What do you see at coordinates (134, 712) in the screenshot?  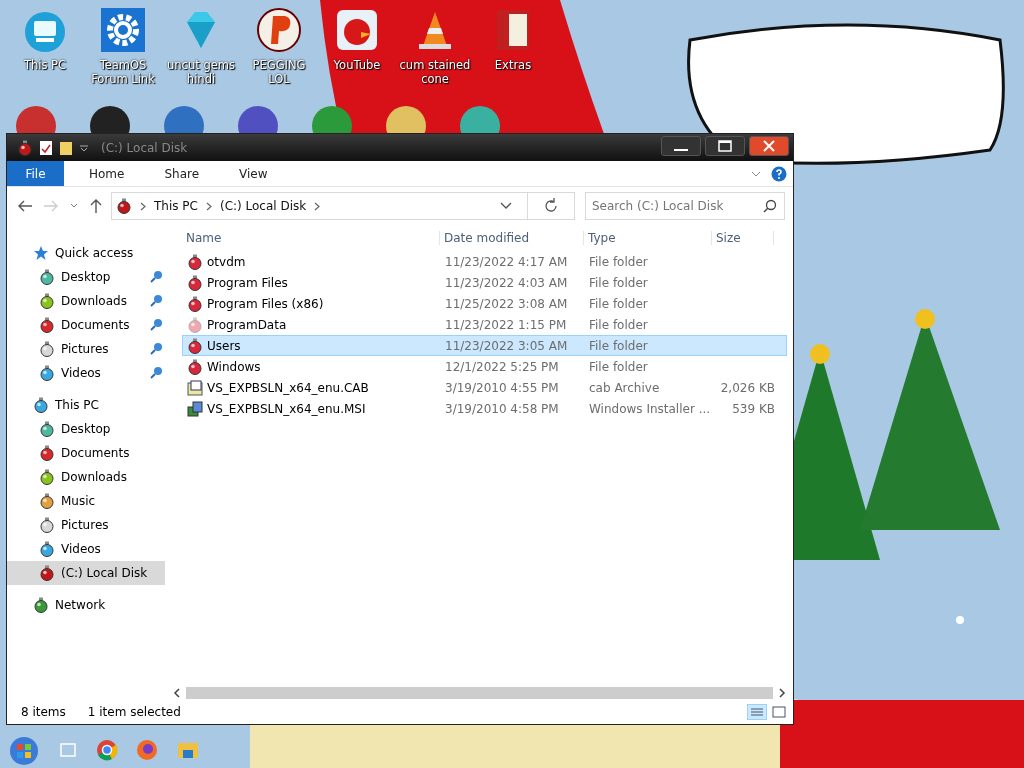 I see `selection-count: 1 item selected` at bounding box center [134, 712].